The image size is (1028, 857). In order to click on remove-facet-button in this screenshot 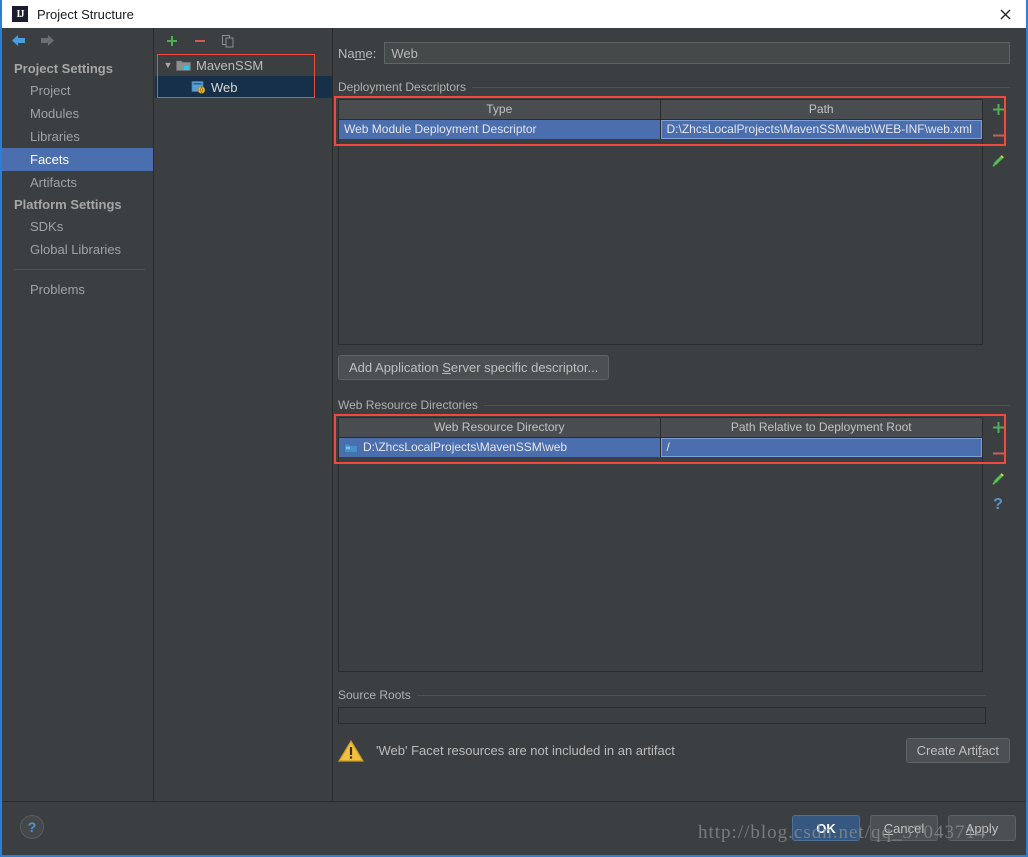, I will do `click(200, 41)`.